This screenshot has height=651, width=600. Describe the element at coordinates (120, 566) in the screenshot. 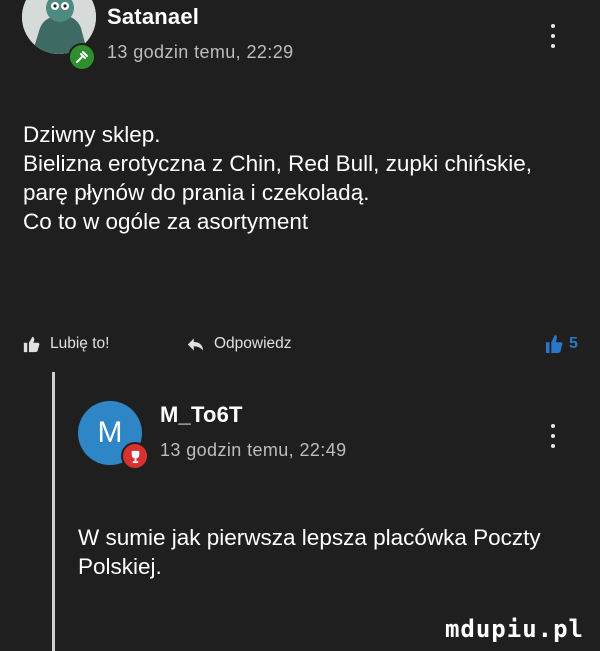

I see `reply-line: Polskiej.` at that location.